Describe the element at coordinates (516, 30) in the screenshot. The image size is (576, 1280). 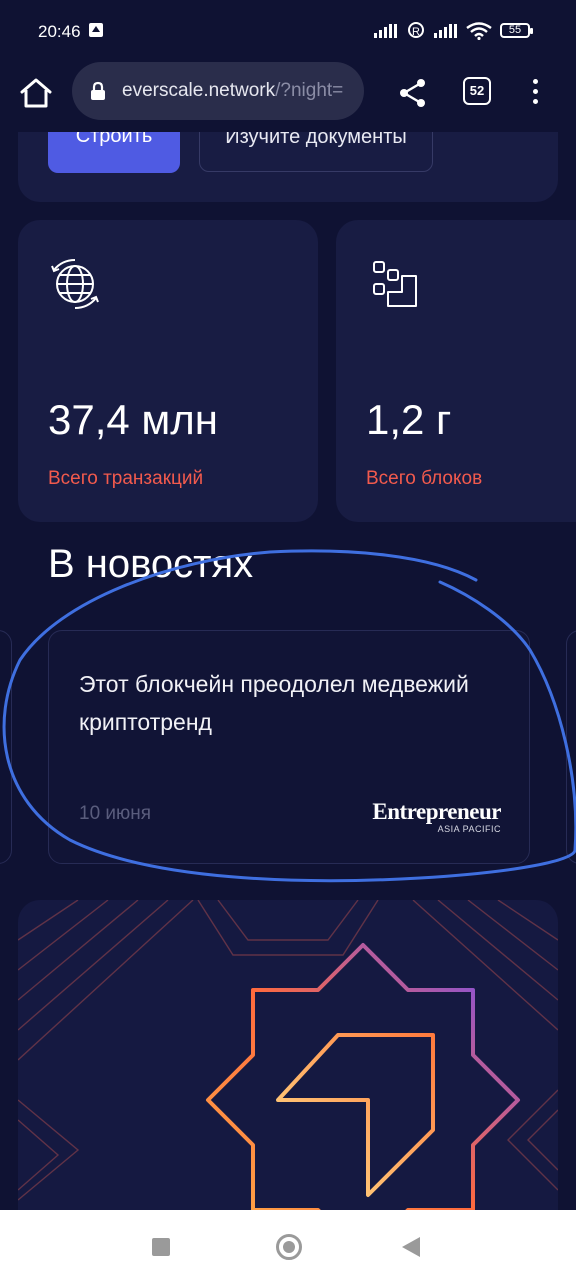
I see `battery-icon: 55` at that location.